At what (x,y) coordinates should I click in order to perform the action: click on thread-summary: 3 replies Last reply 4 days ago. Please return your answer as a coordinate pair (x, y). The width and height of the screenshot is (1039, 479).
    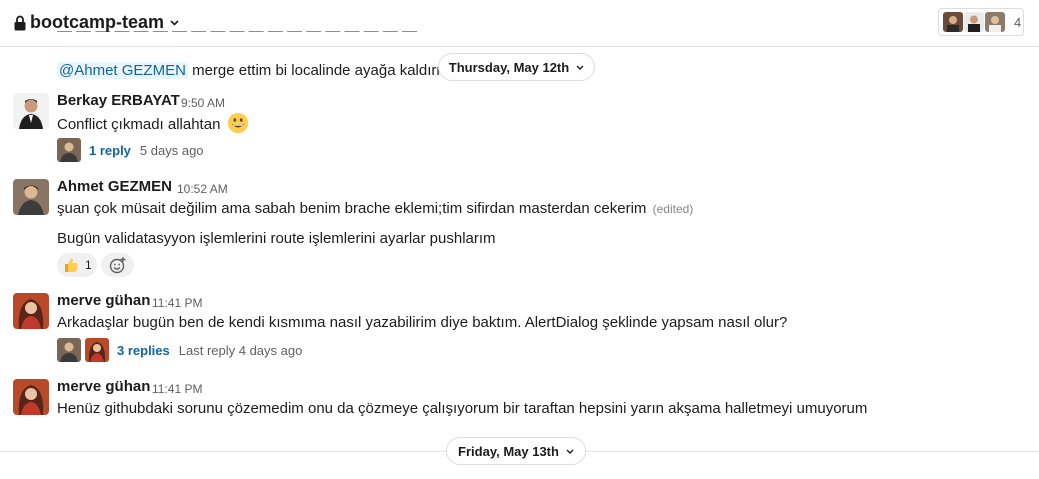
    Looking at the image, I should click on (179, 350).